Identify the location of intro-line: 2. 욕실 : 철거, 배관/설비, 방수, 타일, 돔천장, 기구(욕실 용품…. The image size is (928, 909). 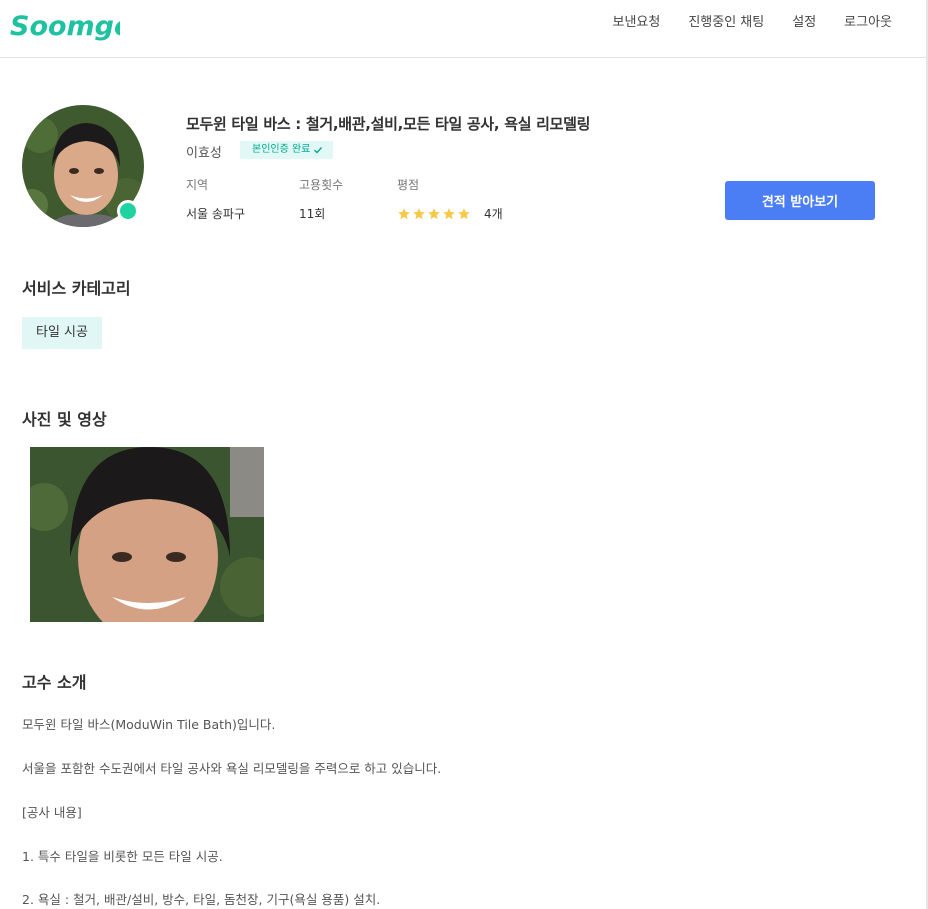
(201, 899).